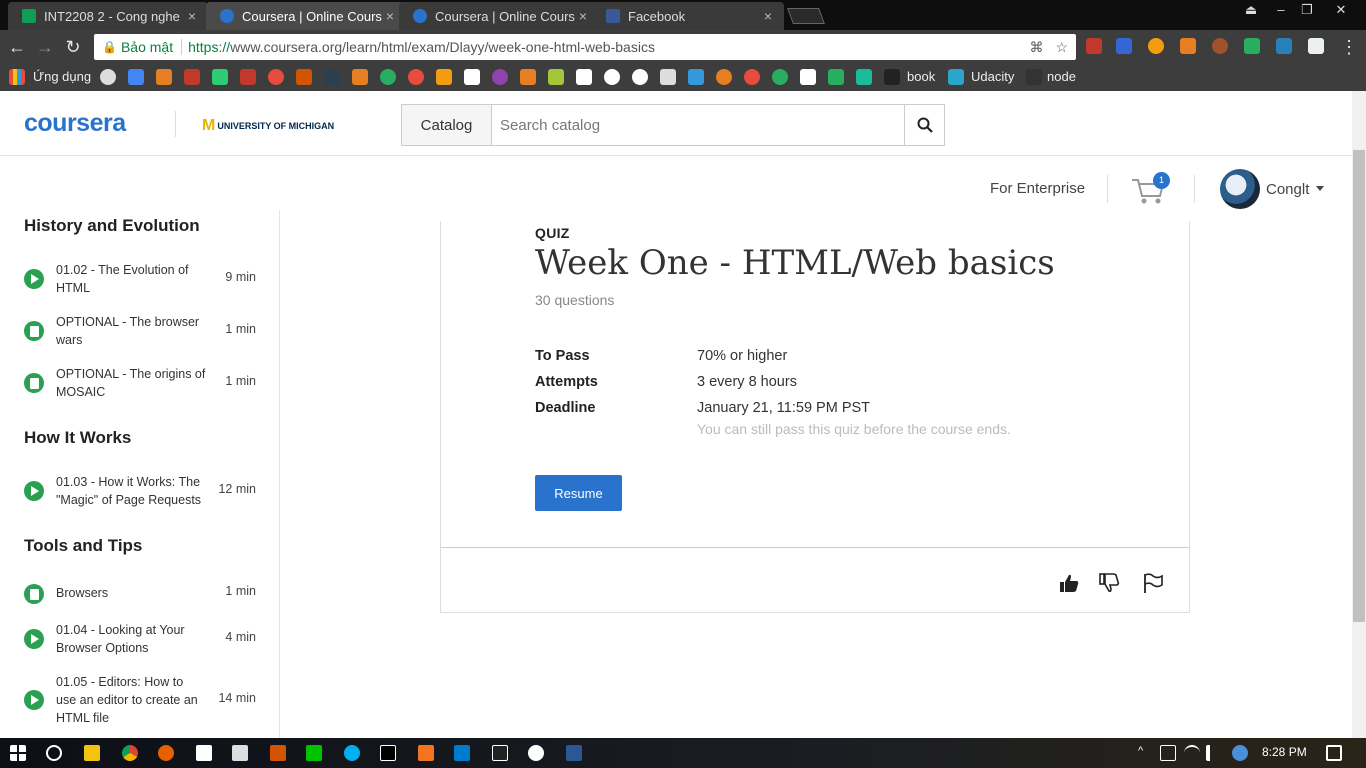 This screenshot has height=768, width=1366. Describe the element at coordinates (1061, 47) in the screenshot. I see `star-icon: ☆` at that location.